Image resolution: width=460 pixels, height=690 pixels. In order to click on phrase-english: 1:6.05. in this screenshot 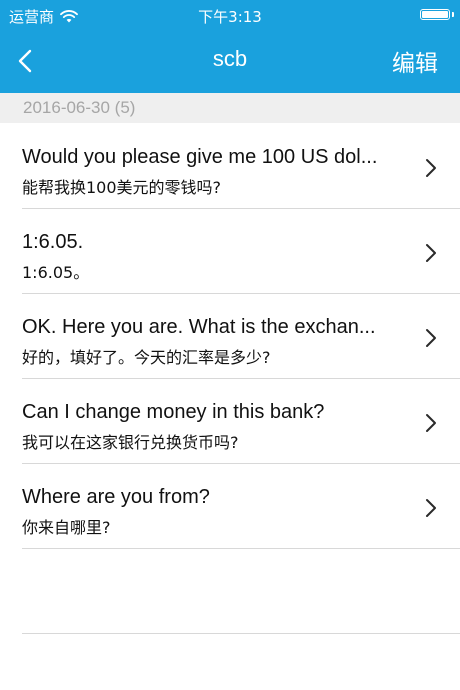, I will do `click(53, 242)`.